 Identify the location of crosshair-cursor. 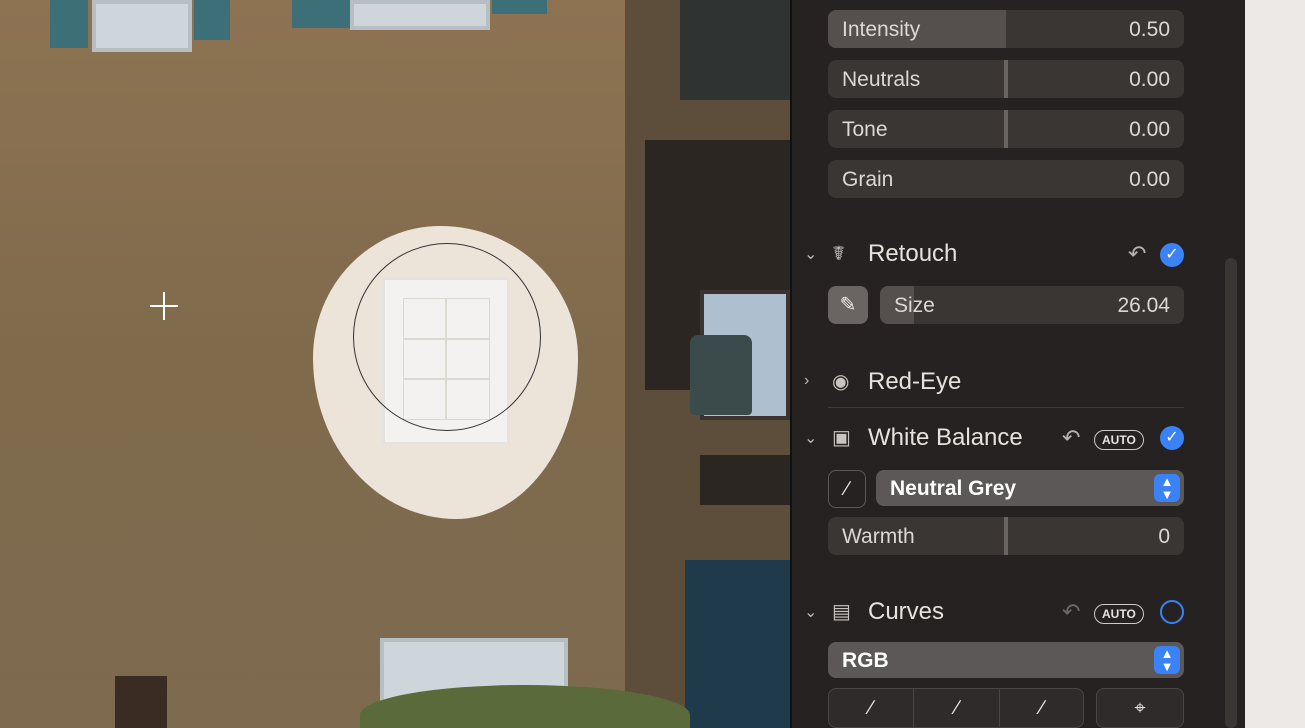
(164, 306).